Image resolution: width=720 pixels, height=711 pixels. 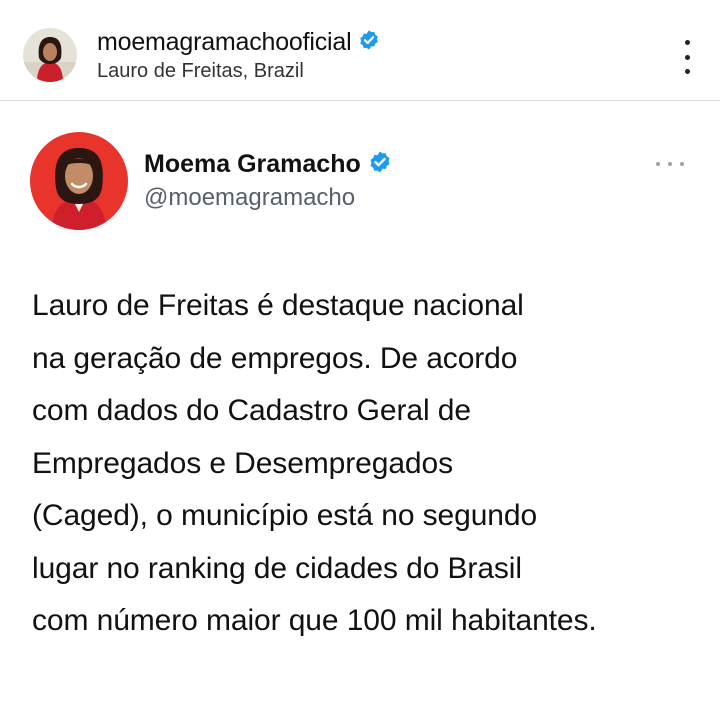 What do you see at coordinates (278, 305) in the screenshot?
I see `tweet-text-line: Lauro de Freitas é destaque nacional` at bounding box center [278, 305].